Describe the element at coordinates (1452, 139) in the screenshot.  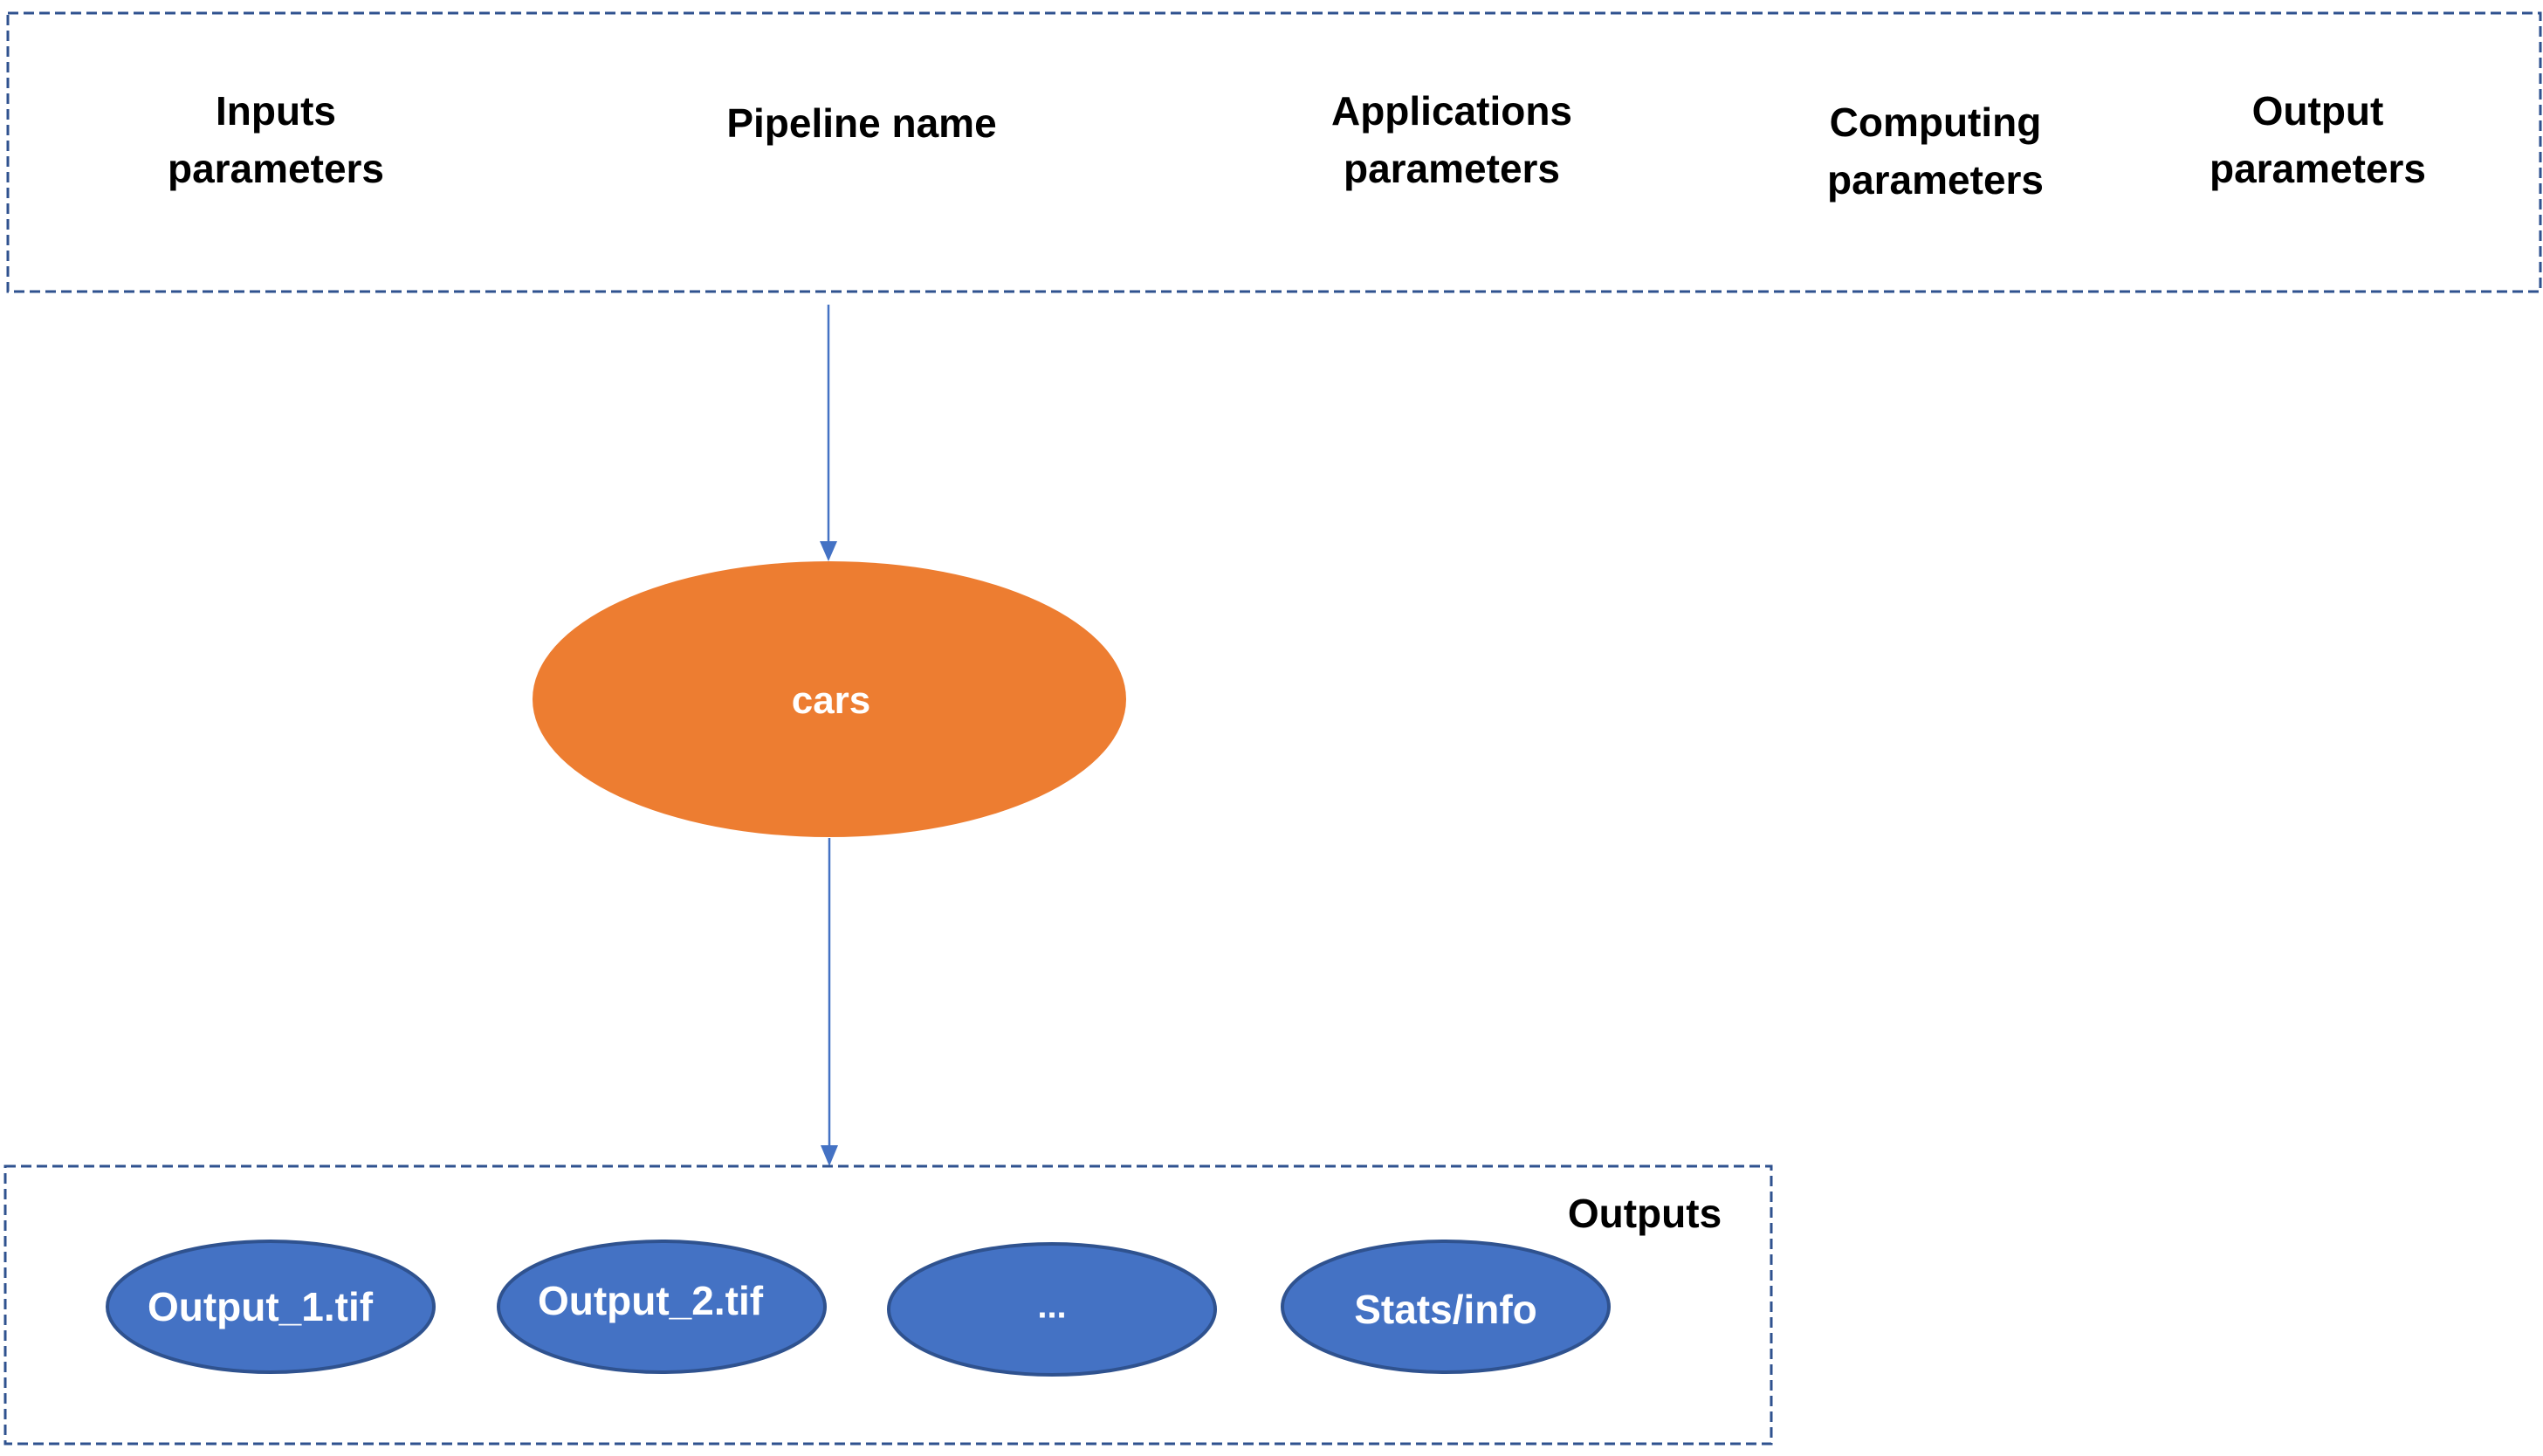
I see `applications-parameters-label: Applications parameters` at that location.